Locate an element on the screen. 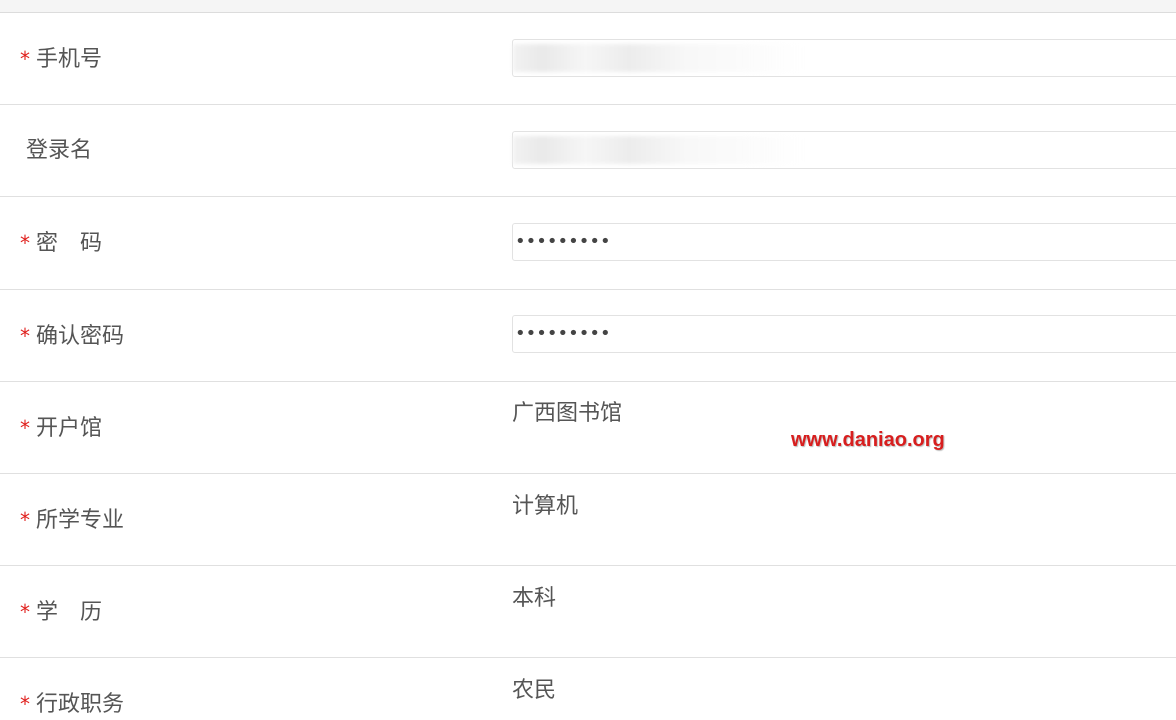 The width and height of the screenshot is (1176, 720). phone-row: * 手机号 is located at coordinates (588, 59).